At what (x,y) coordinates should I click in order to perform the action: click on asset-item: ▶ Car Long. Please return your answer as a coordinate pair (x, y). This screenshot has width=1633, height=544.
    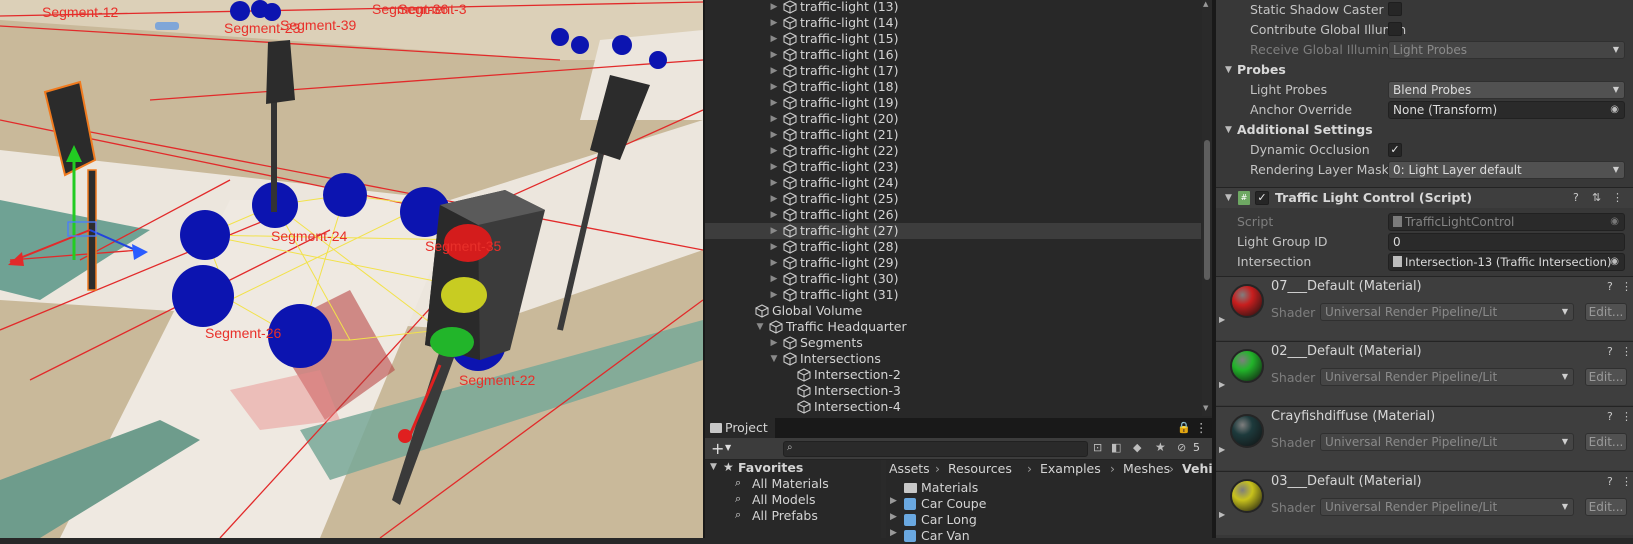
    Looking at the image, I should click on (1049, 520).